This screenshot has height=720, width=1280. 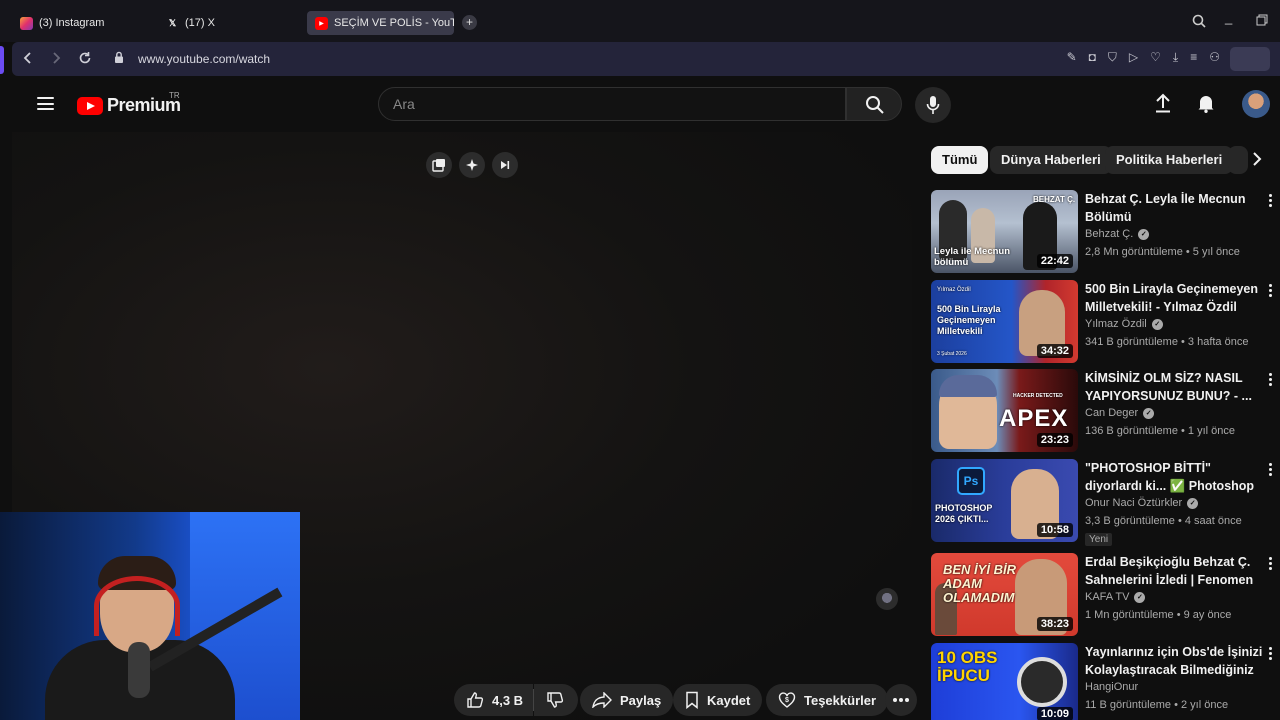 I want to click on channel-label: KAFA TV, so click(x=1107, y=597).